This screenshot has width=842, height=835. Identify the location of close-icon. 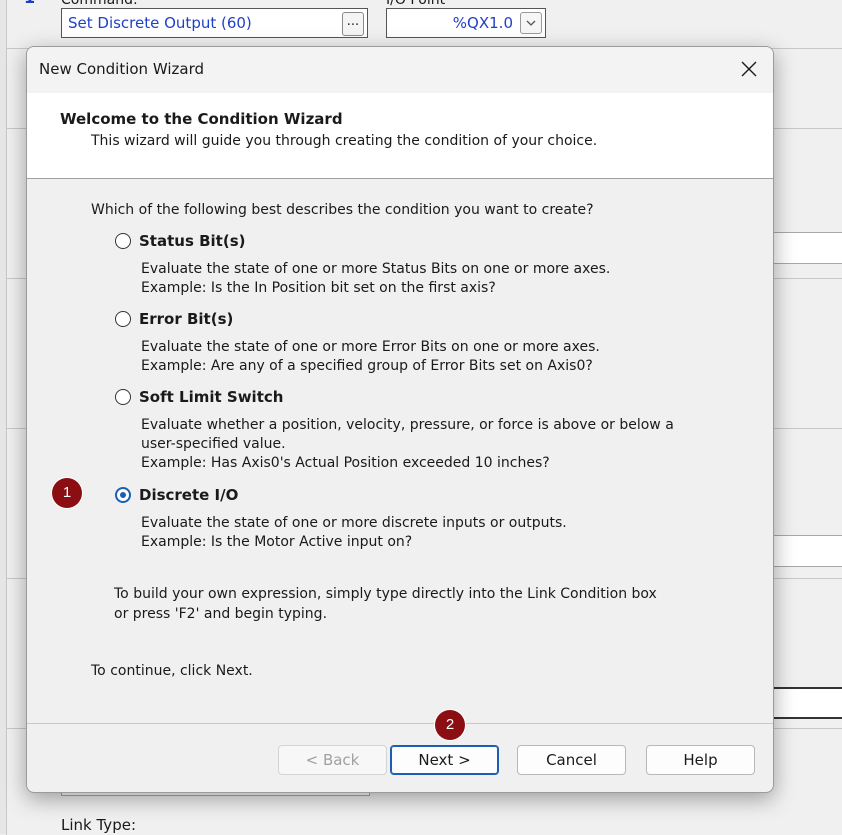
(749, 69).